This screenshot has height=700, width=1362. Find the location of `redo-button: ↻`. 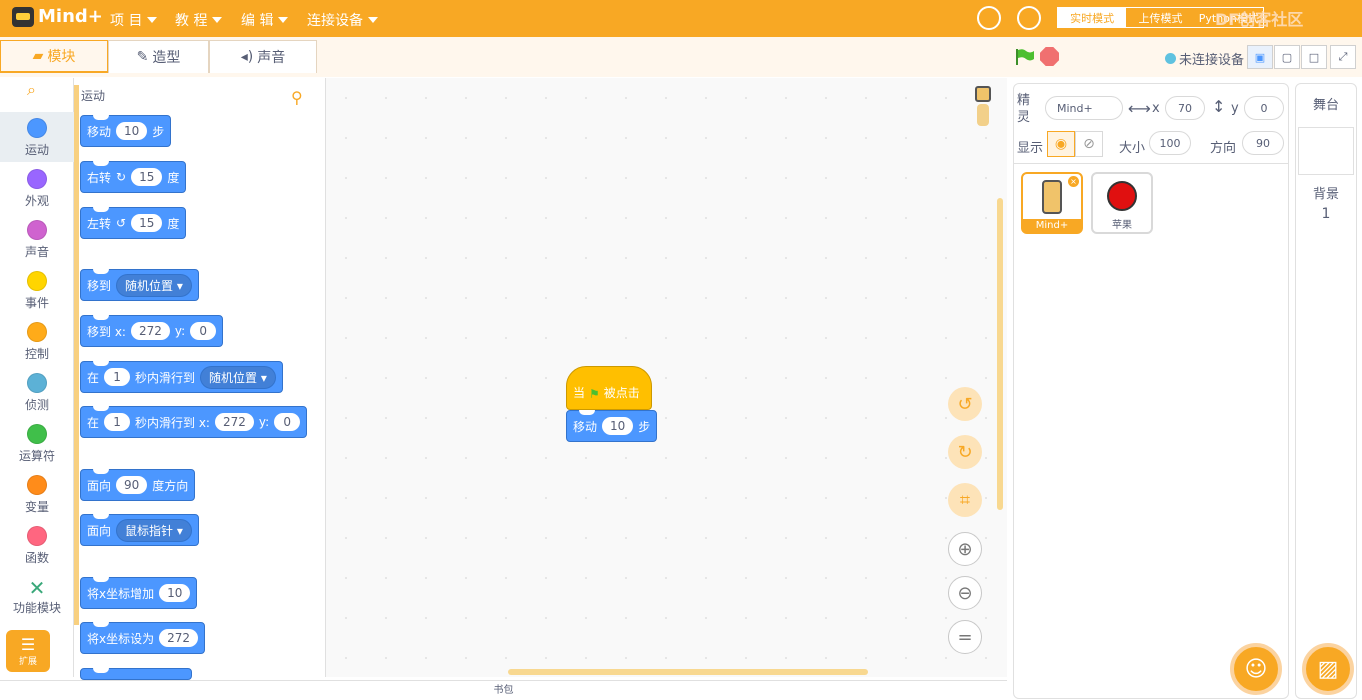

redo-button: ↻ is located at coordinates (965, 452).